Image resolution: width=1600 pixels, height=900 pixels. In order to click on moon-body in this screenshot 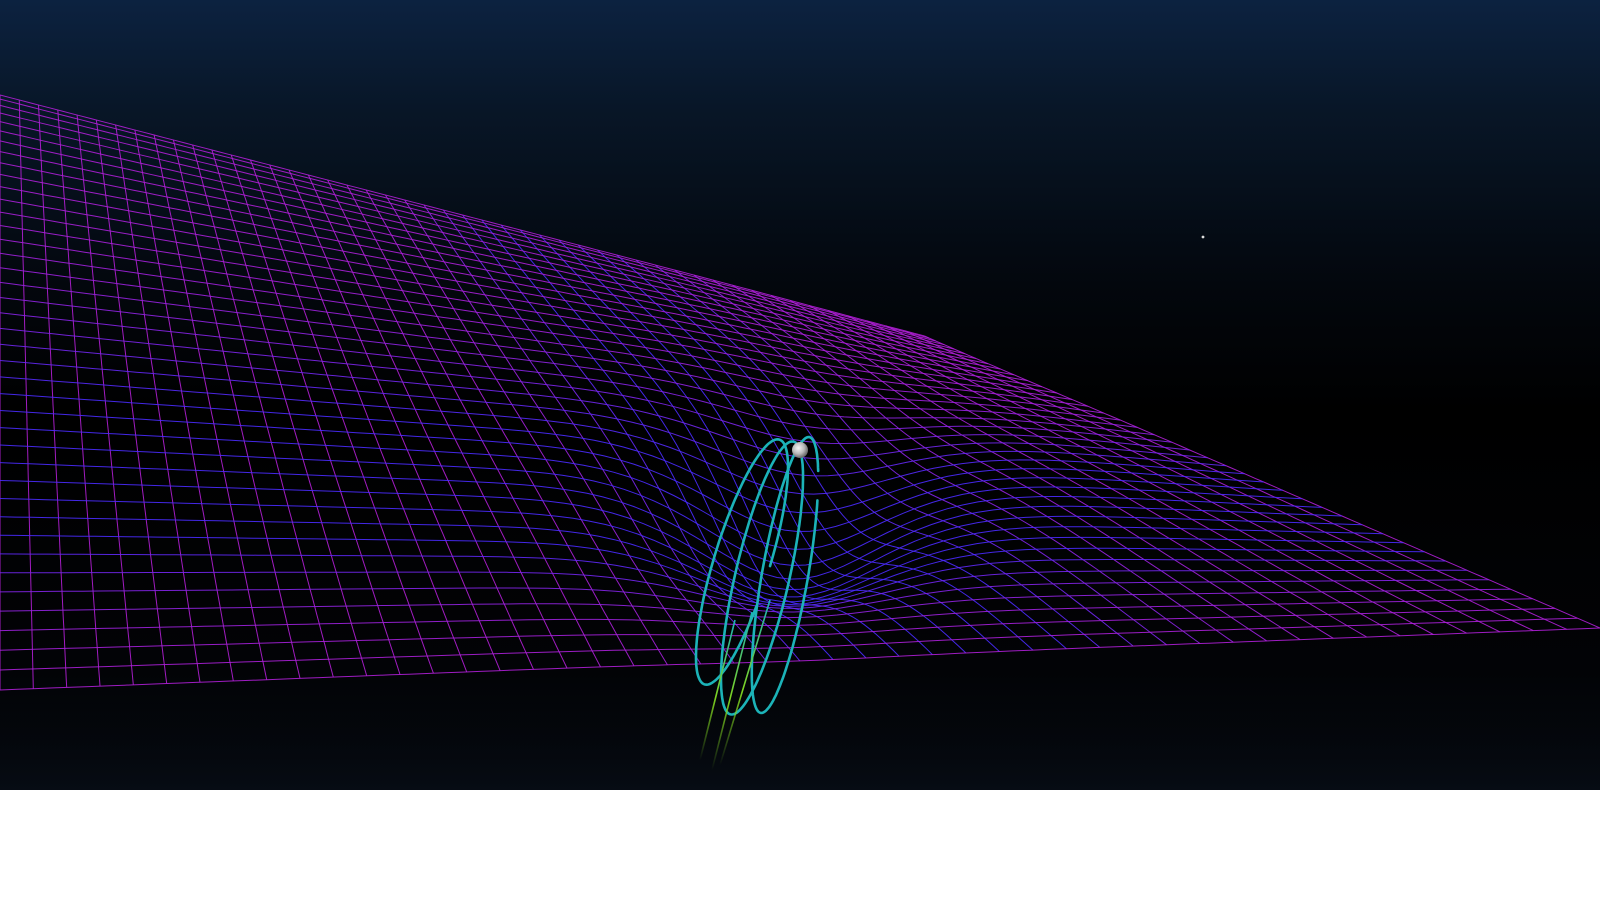, I will do `click(800, 450)`.